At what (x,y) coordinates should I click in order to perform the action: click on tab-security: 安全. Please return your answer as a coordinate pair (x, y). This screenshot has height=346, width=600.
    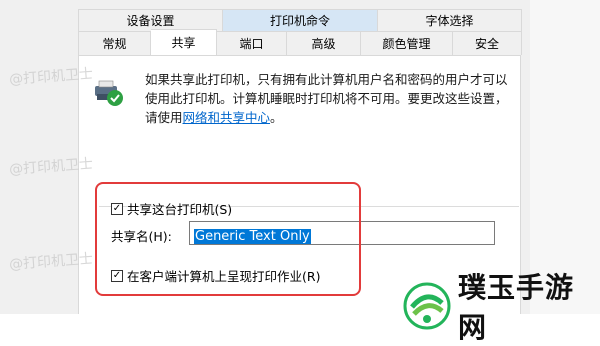
    Looking at the image, I should click on (487, 43).